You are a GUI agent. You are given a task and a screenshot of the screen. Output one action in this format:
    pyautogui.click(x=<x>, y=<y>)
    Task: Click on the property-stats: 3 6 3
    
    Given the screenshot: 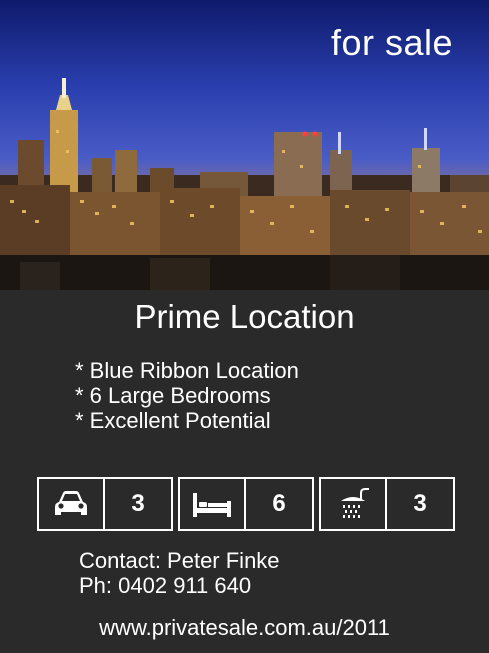 What is the action you would take?
    pyautogui.click(x=246, y=504)
    